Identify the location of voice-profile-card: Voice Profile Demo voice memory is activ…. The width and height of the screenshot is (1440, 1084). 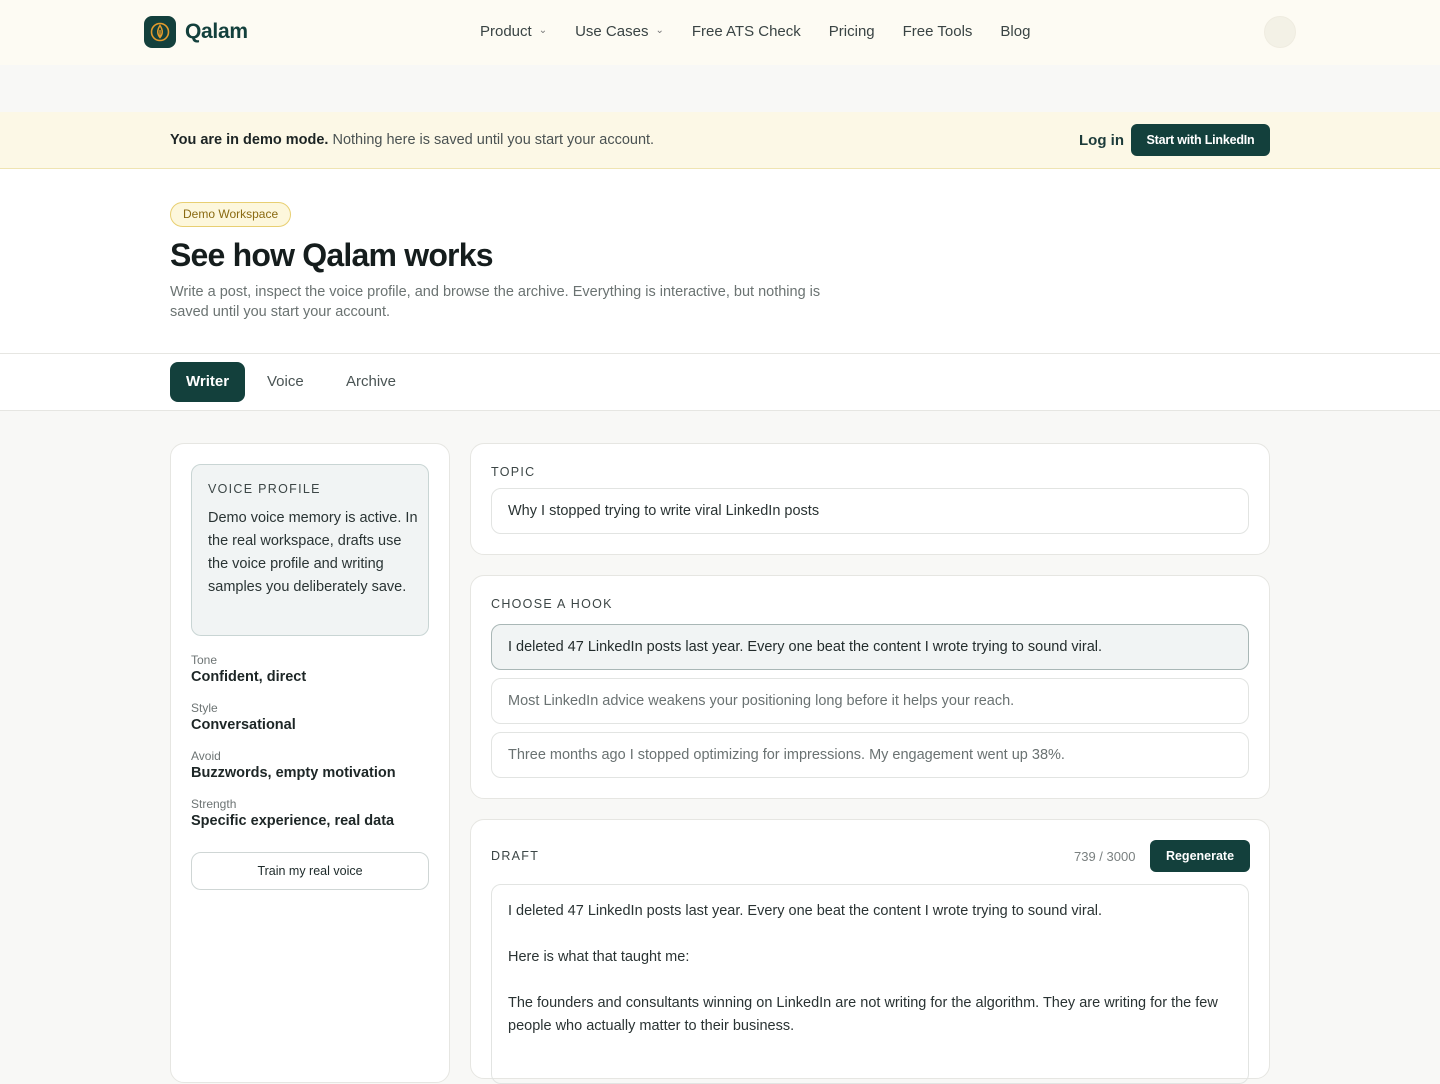
(310, 763).